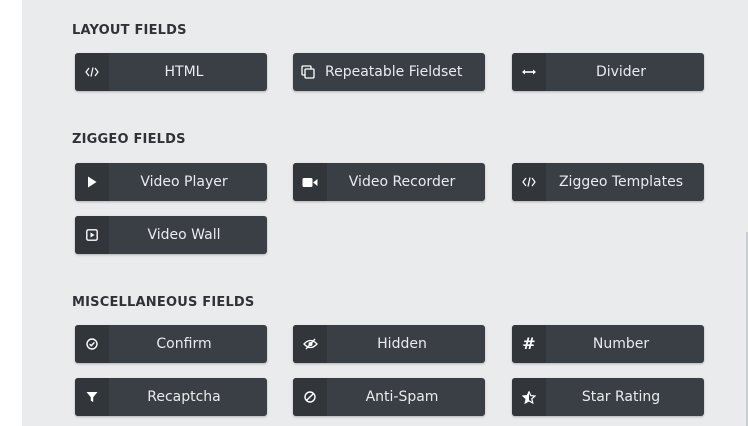 The image size is (748, 426). I want to click on number-field-button: # Number, so click(608, 344).